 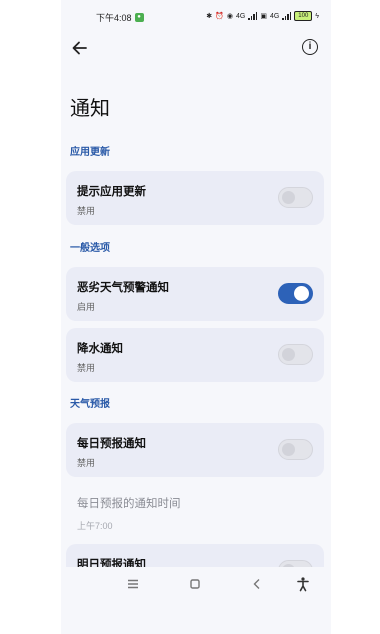 I want to click on status-icons: ✱ ⏰ ◉ 4G ▣ 4G 100 ϟ, so click(x=262, y=16).